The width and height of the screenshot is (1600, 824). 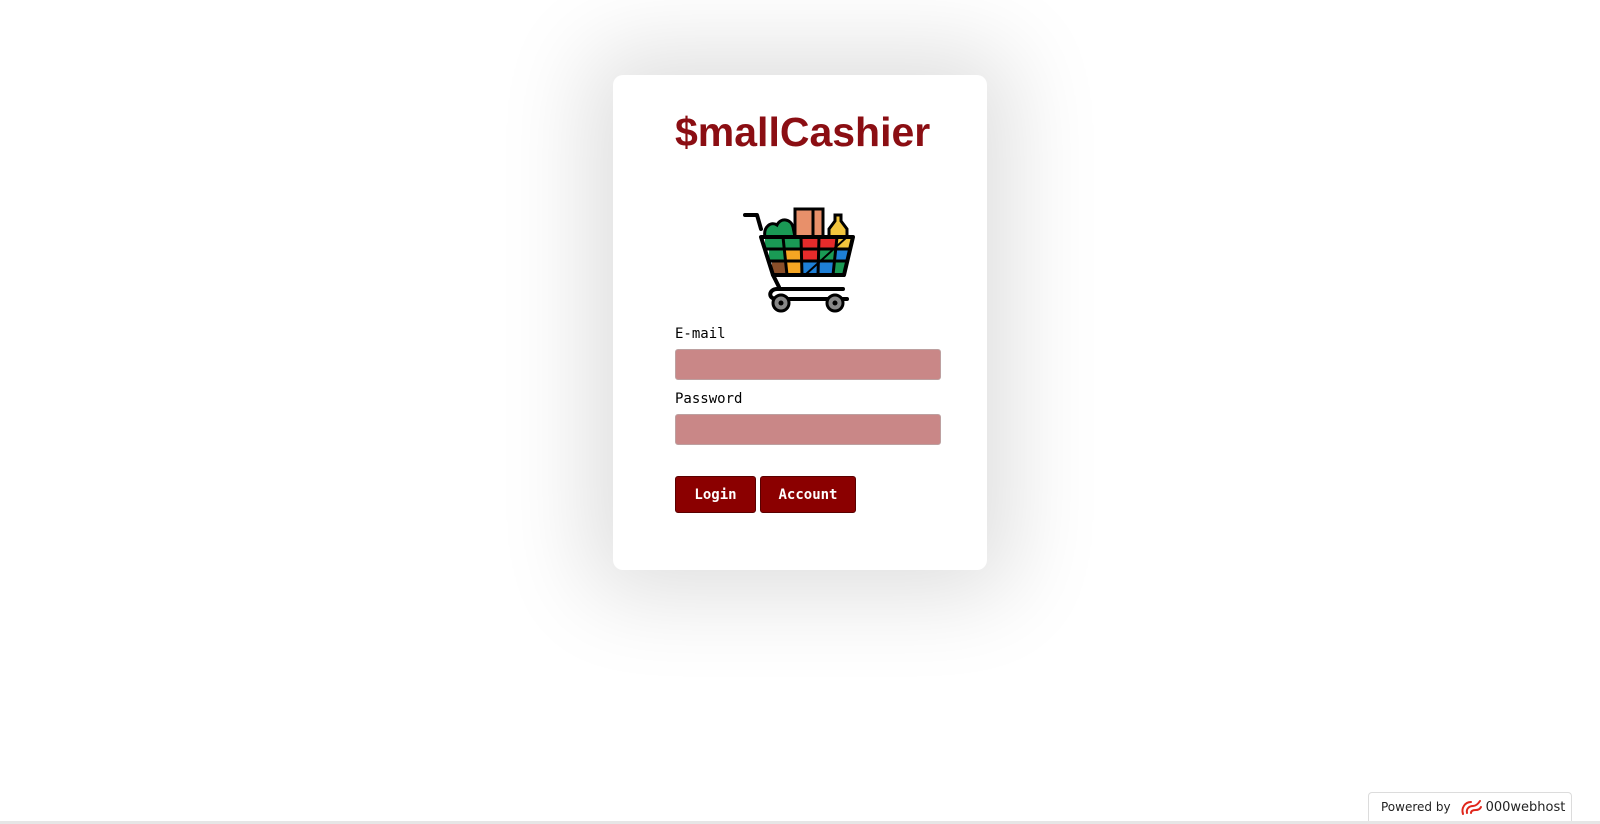 I want to click on password-field, so click(x=808, y=429).